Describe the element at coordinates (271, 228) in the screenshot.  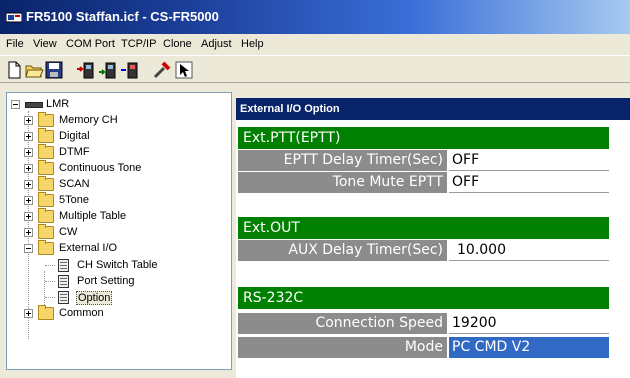
I see `section-title: Ext.OUT` at that location.